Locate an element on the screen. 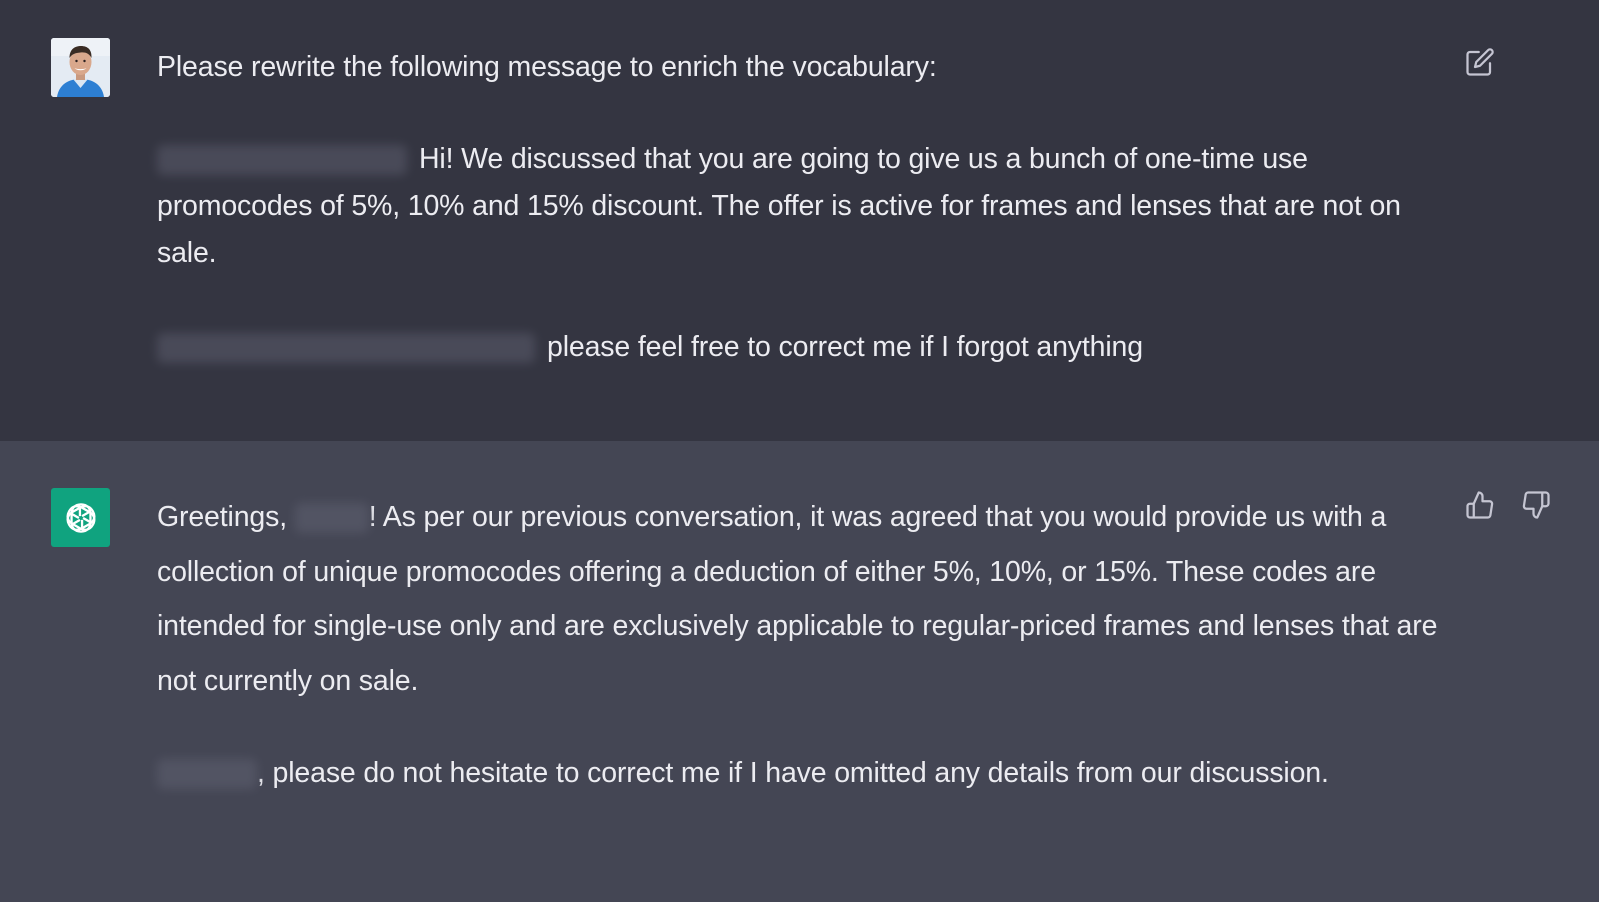 The height and width of the screenshot is (902, 1599). thumbs-up-button is located at coordinates (1480, 505).